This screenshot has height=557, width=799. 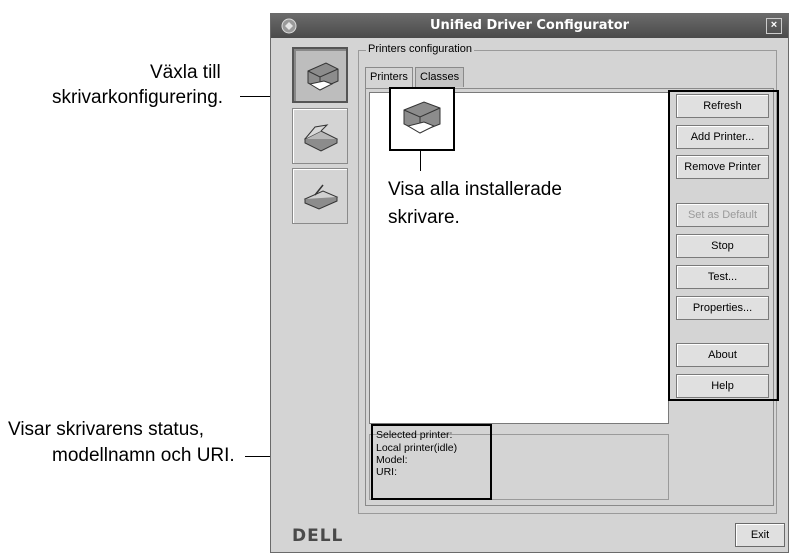 I want to click on sidebar-item-printers, so click(x=320, y=75).